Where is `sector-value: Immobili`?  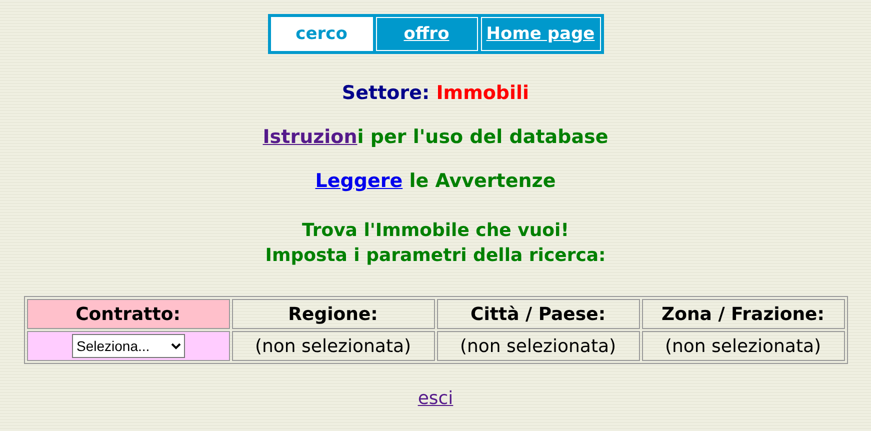 sector-value: Immobili is located at coordinates (483, 93).